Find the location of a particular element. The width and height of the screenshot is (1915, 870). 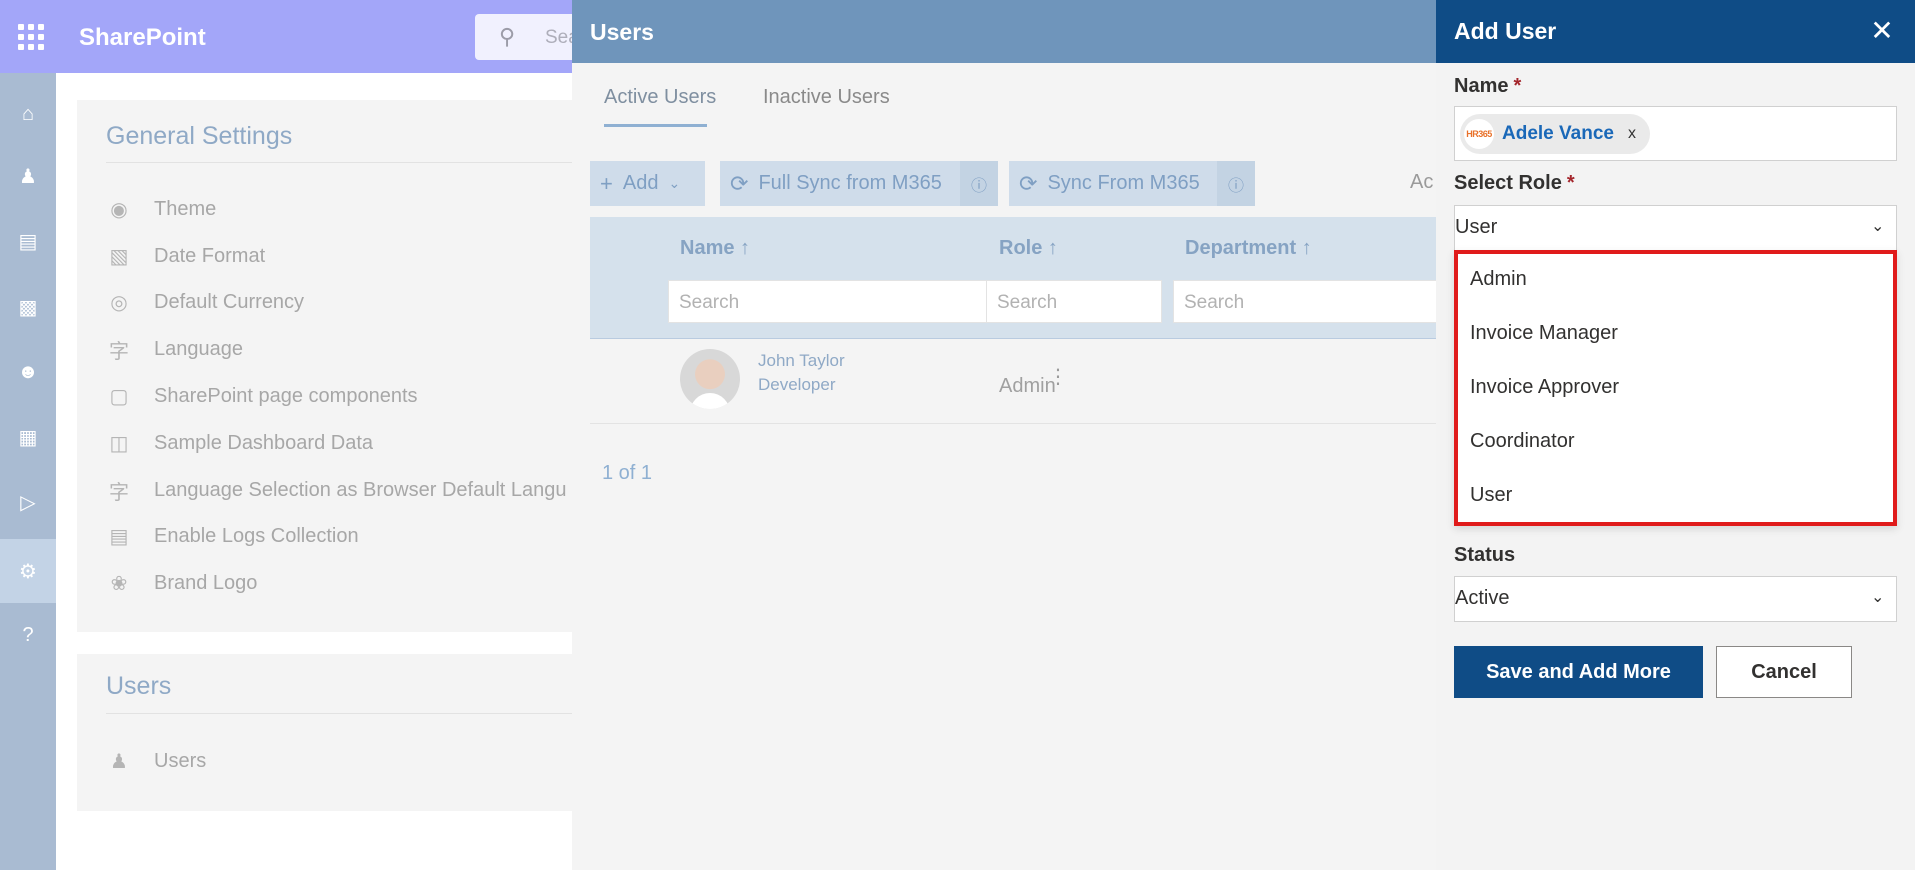

home-icon: ⌂ is located at coordinates (28, 114).